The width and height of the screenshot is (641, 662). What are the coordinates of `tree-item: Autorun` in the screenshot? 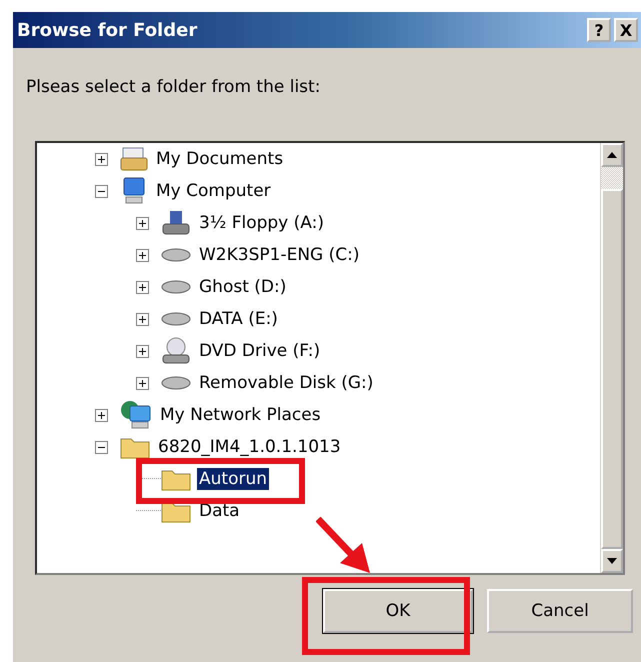 It's located at (233, 479).